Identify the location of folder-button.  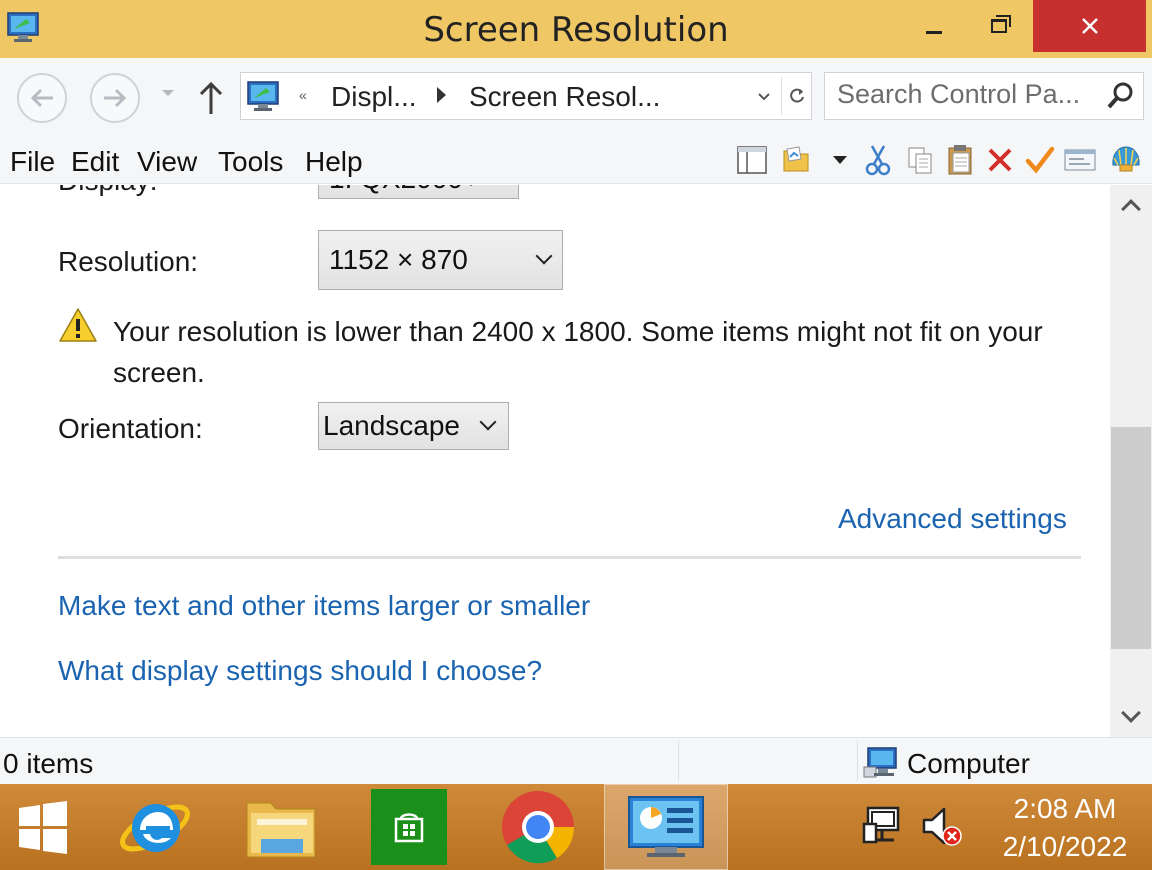
(796, 160).